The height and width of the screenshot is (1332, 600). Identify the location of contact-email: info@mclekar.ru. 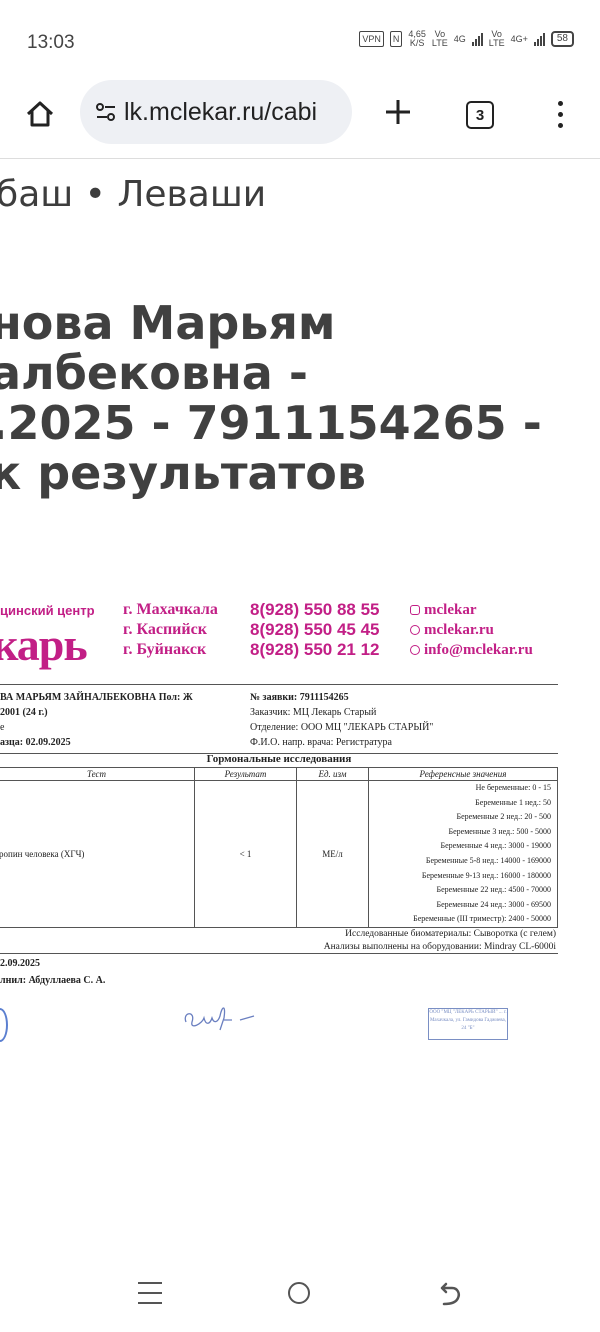
(478, 650).